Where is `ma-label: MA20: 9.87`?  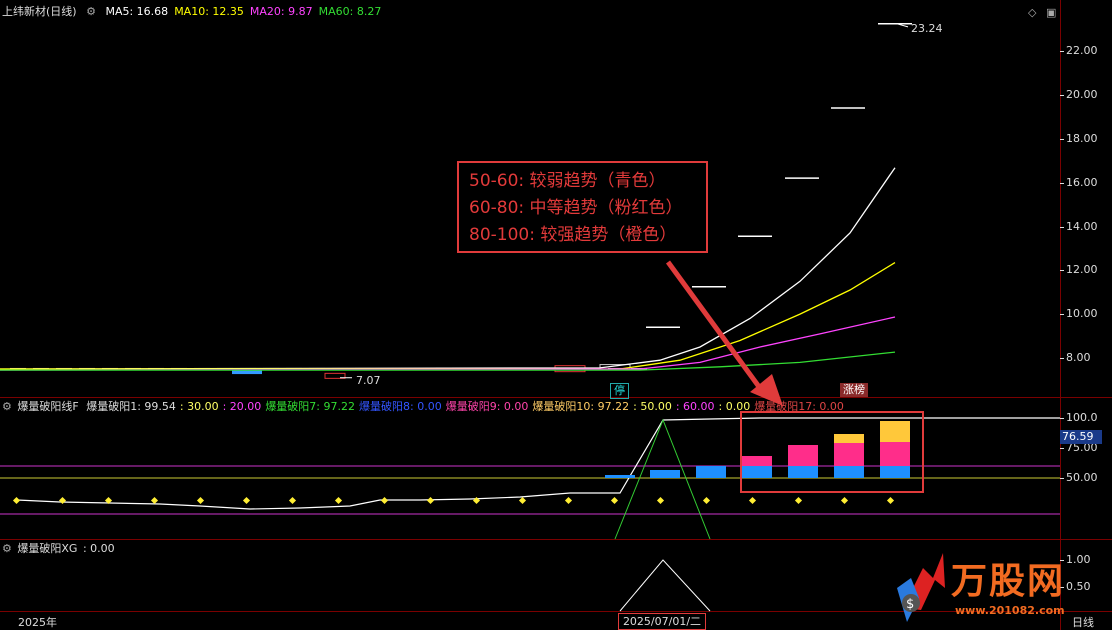 ma-label: MA20: 9.87 is located at coordinates (281, 11).